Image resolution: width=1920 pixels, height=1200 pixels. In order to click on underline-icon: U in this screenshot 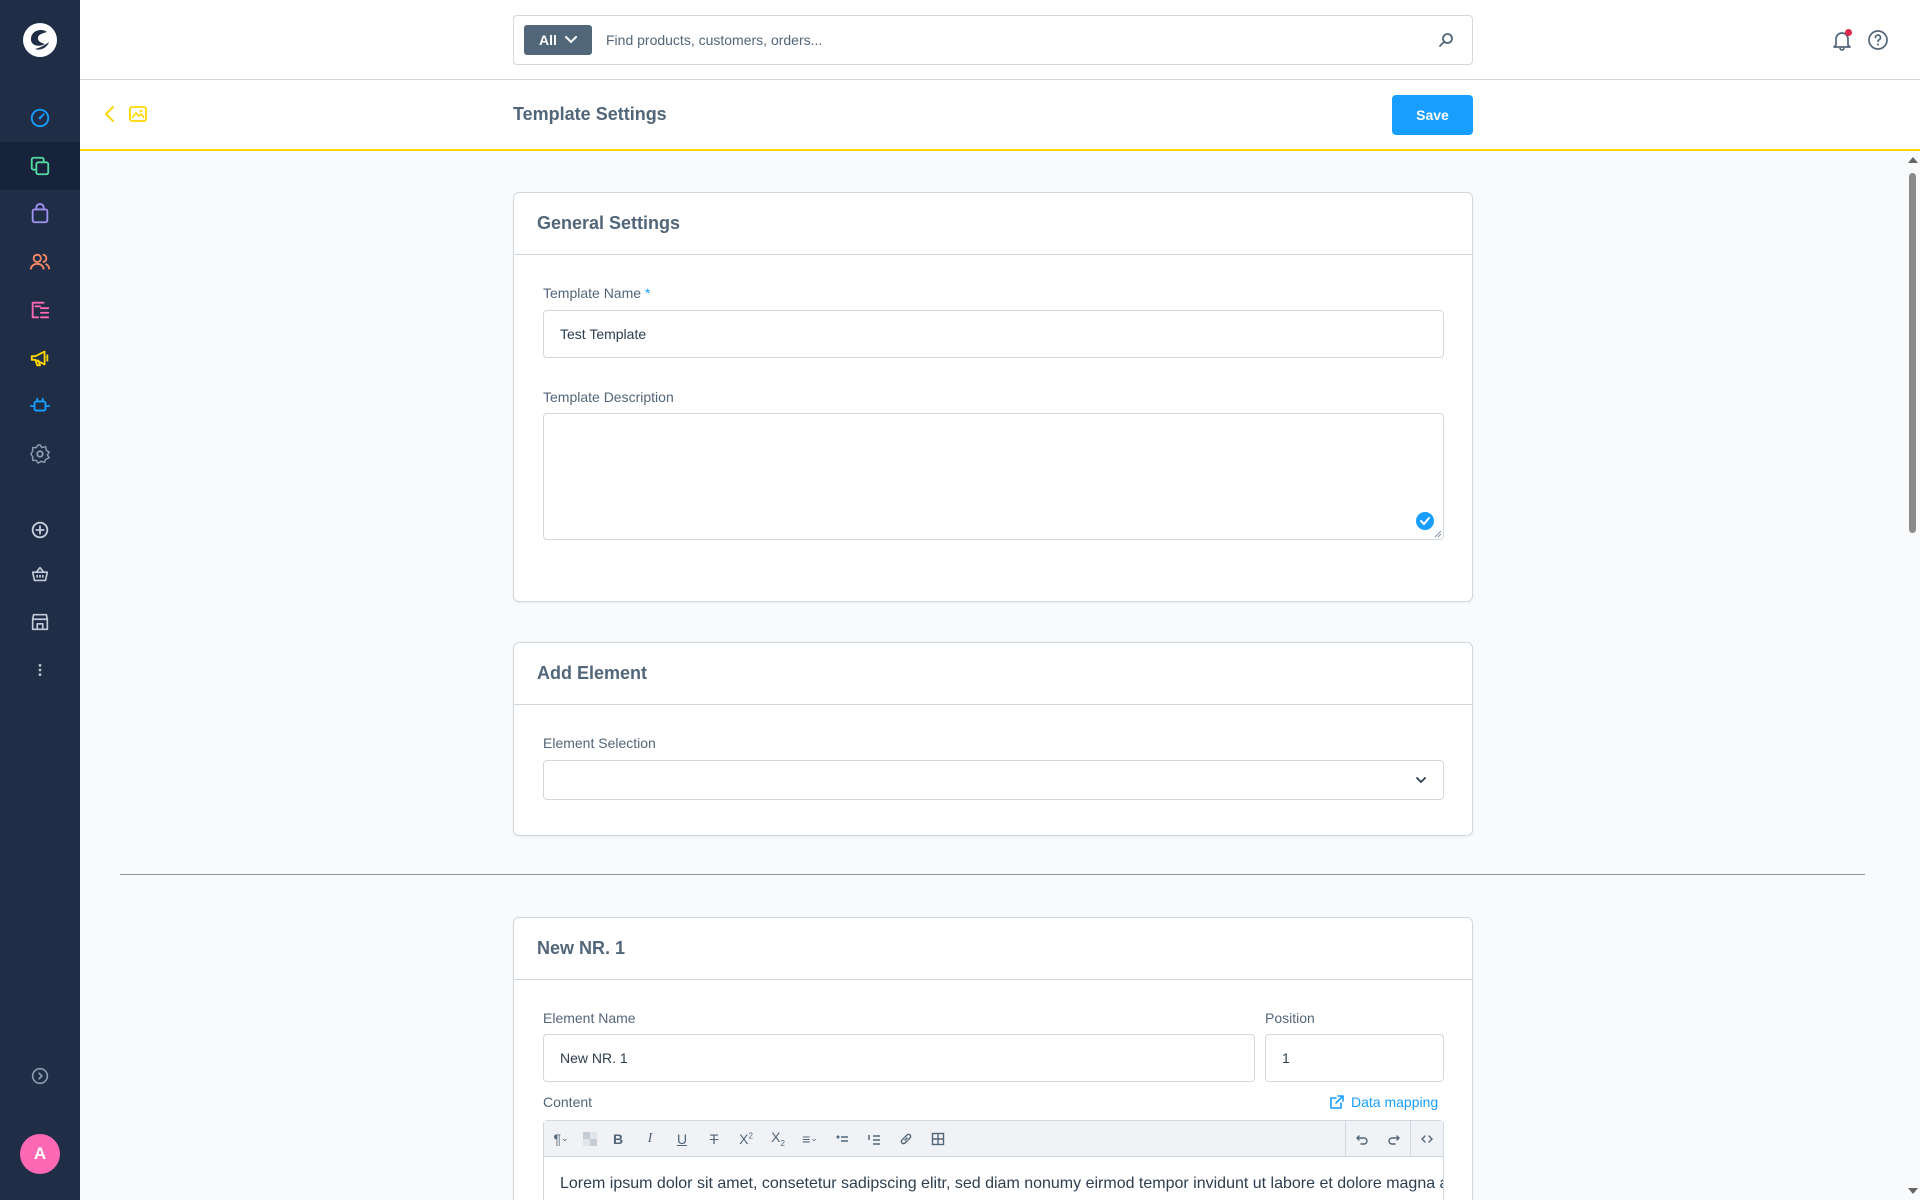, I will do `click(682, 1138)`.